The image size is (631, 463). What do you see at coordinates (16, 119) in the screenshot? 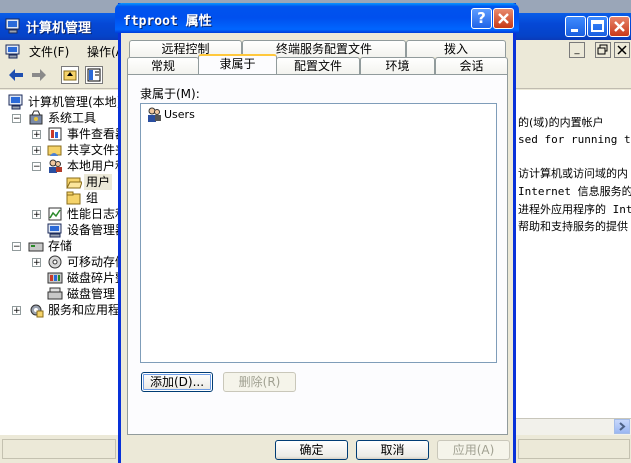
I see `collapse-system-tools: −` at bounding box center [16, 119].